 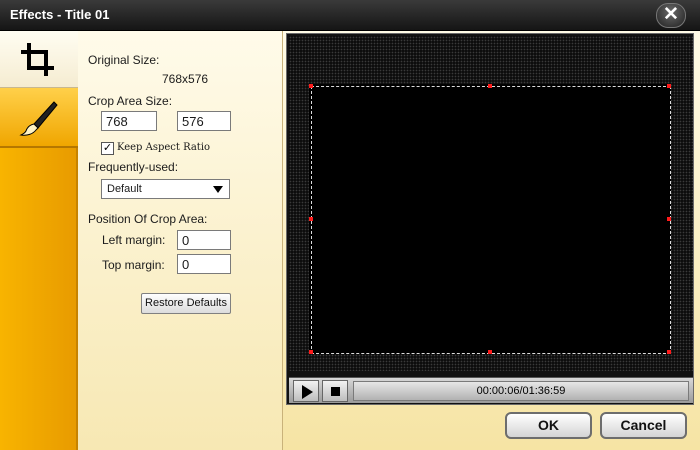 I want to click on crop-width-input: 768, so click(x=129, y=121).